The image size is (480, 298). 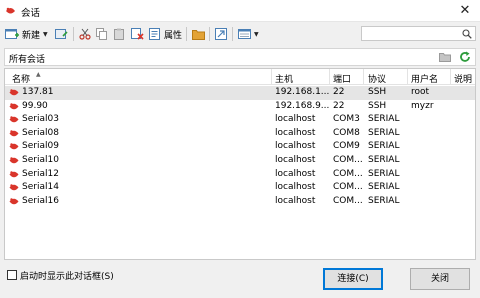 What do you see at coordinates (38, 92) in the screenshot?
I see `session-name: 137.81` at bounding box center [38, 92].